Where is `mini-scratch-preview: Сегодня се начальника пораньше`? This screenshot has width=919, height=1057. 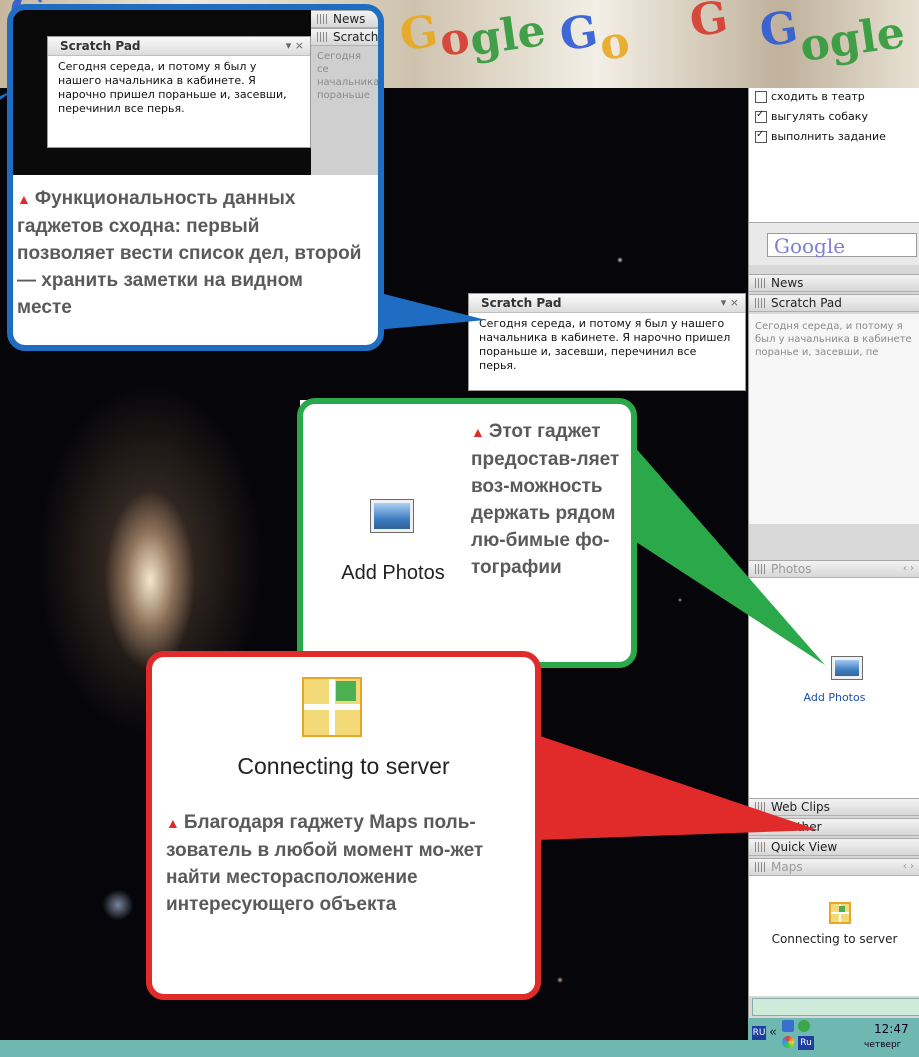
mini-scratch-preview: Сегодня се начальника пораньше is located at coordinates (347, 76).